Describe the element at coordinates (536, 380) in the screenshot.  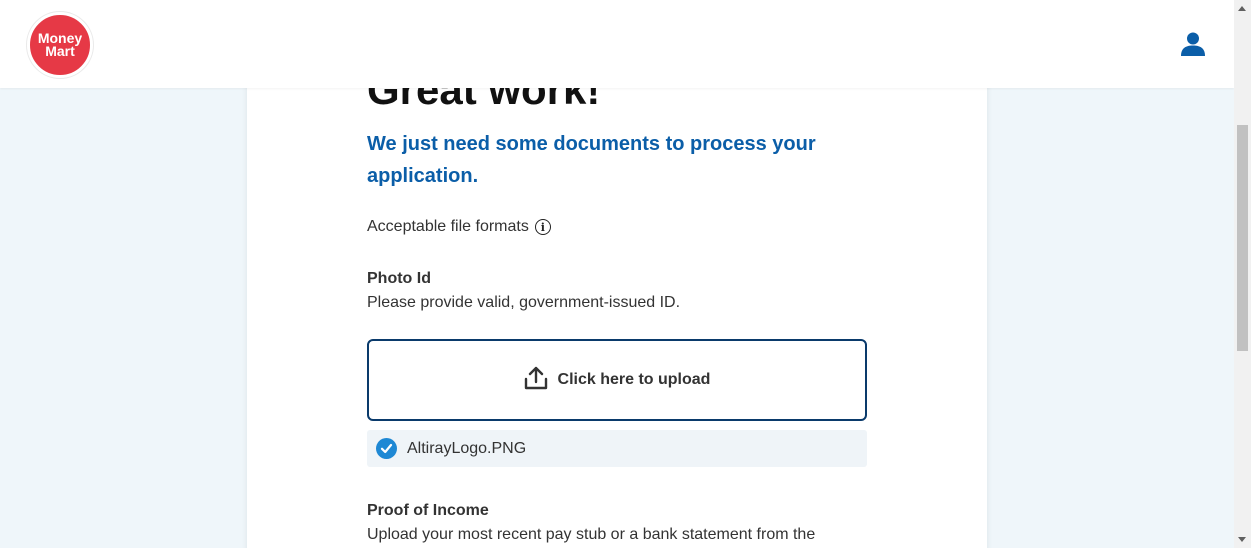
I see `upload-icon` at that location.